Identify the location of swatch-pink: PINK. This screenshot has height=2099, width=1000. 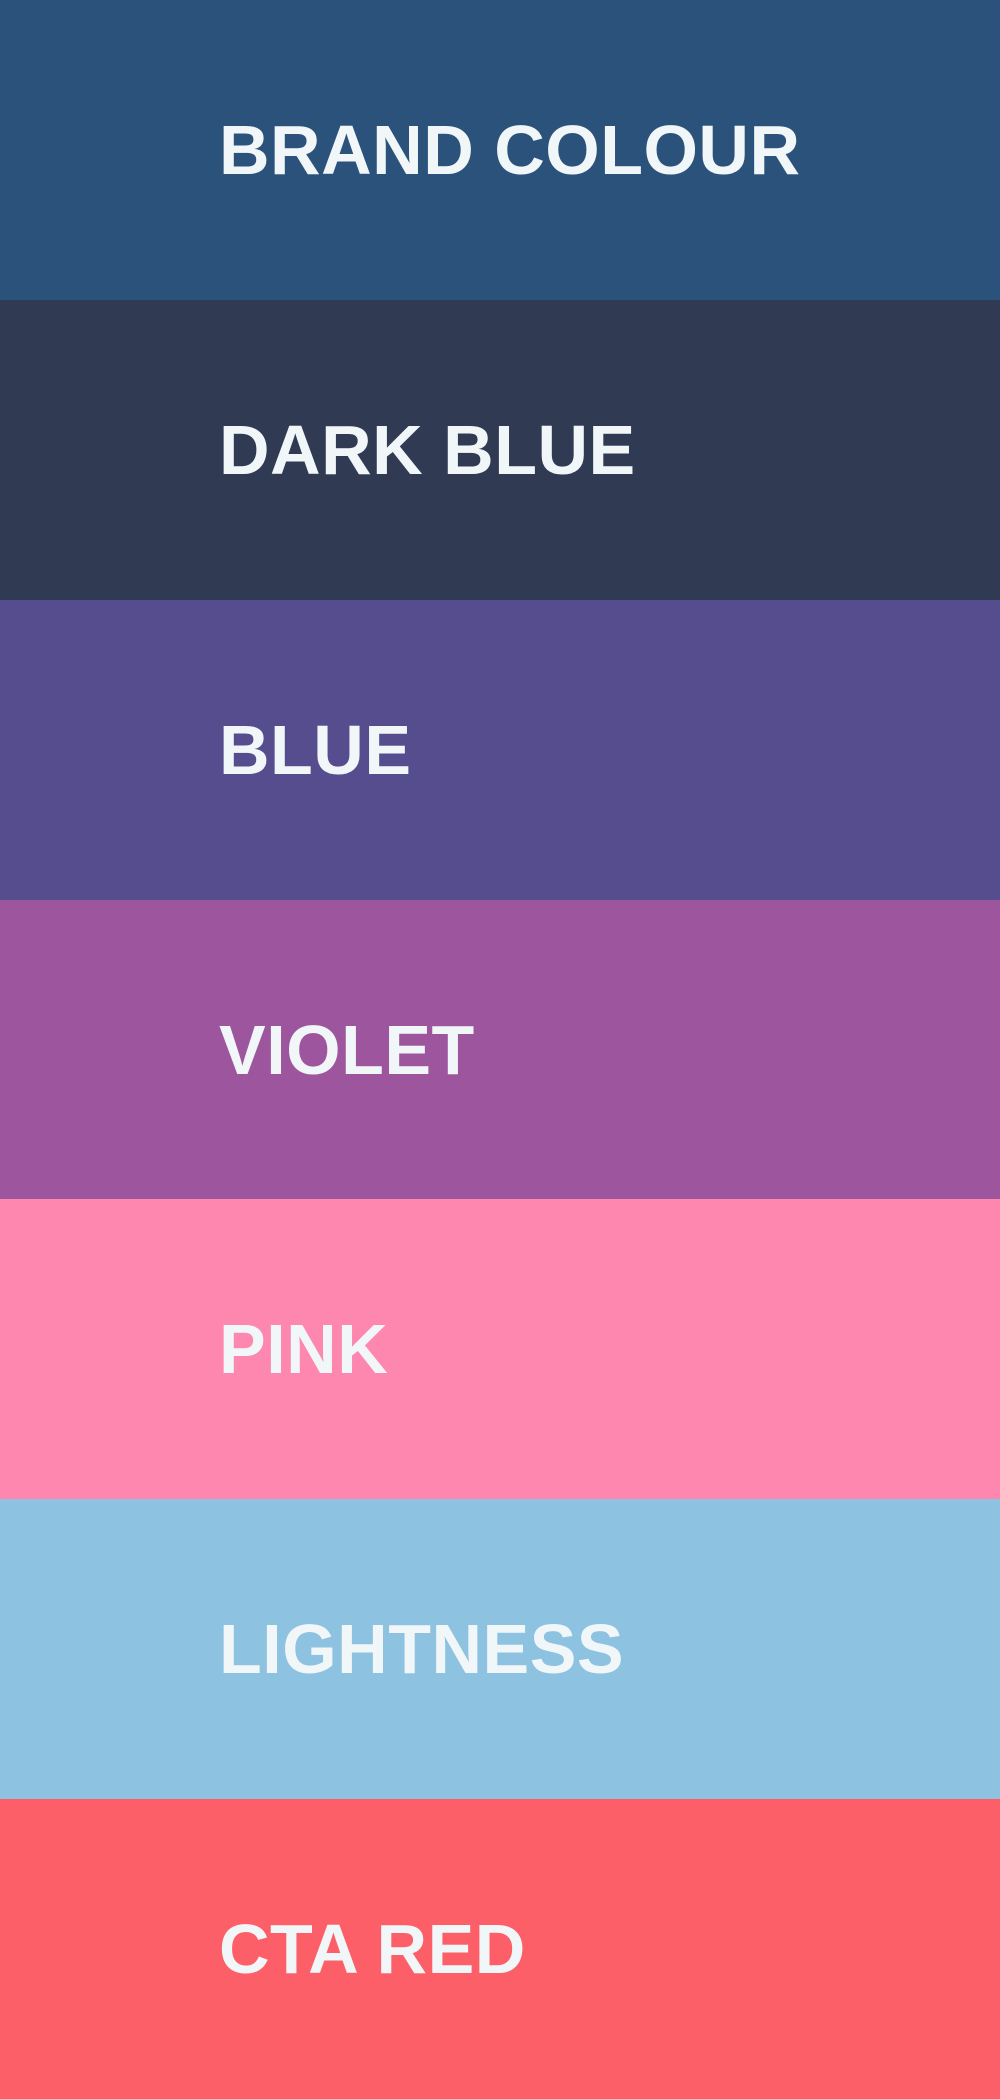
(500, 1349).